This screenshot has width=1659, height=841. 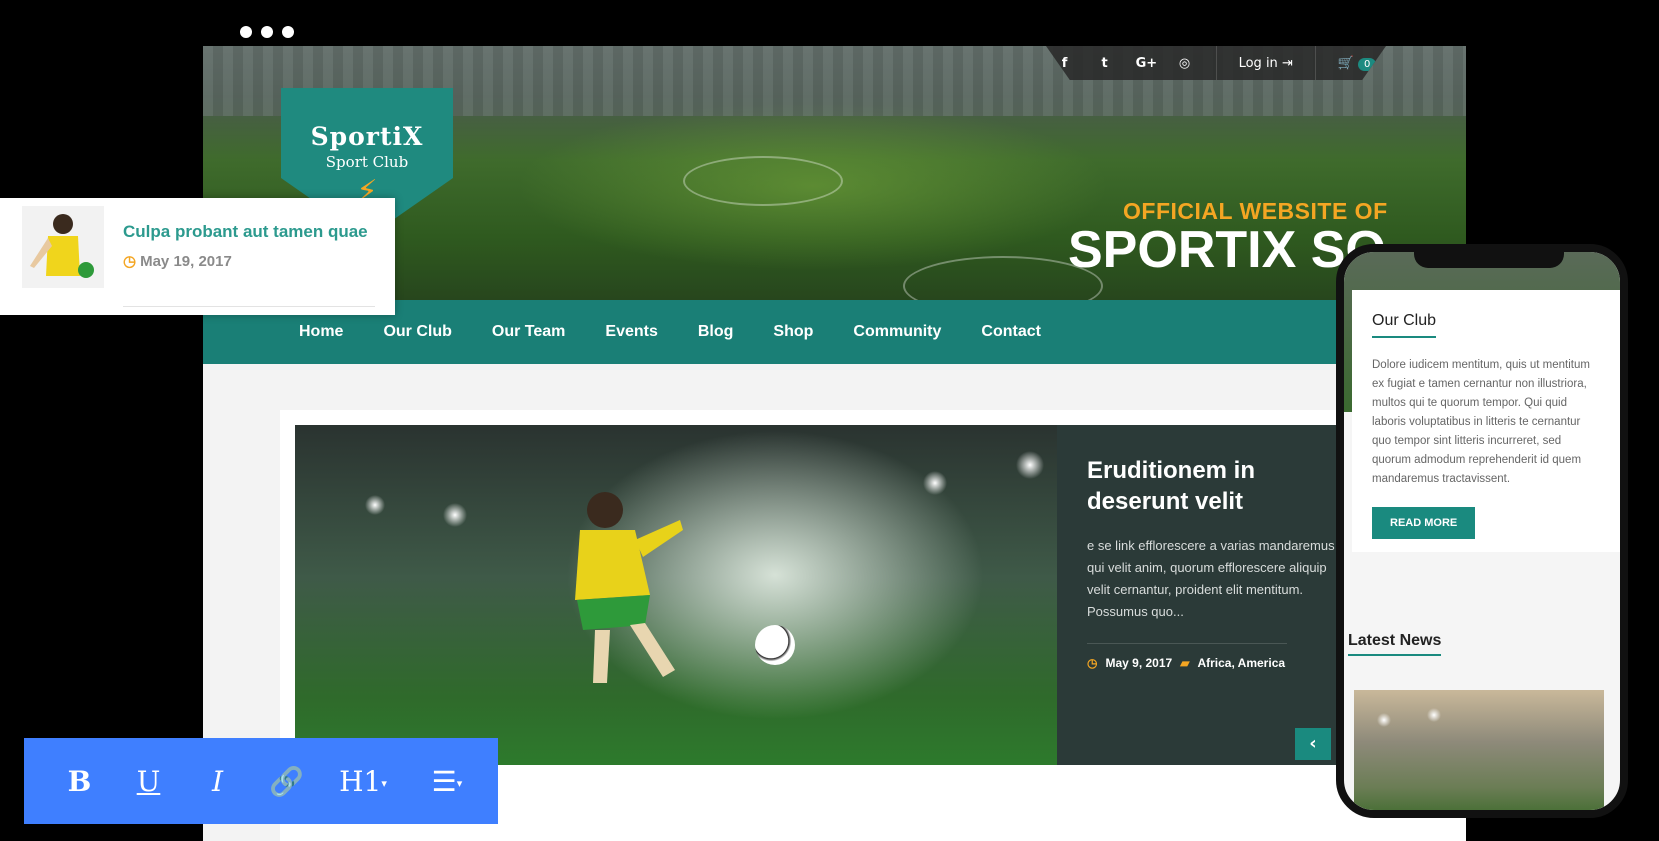 I want to click on nav-our-team: Our Team, so click(x=529, y=332).